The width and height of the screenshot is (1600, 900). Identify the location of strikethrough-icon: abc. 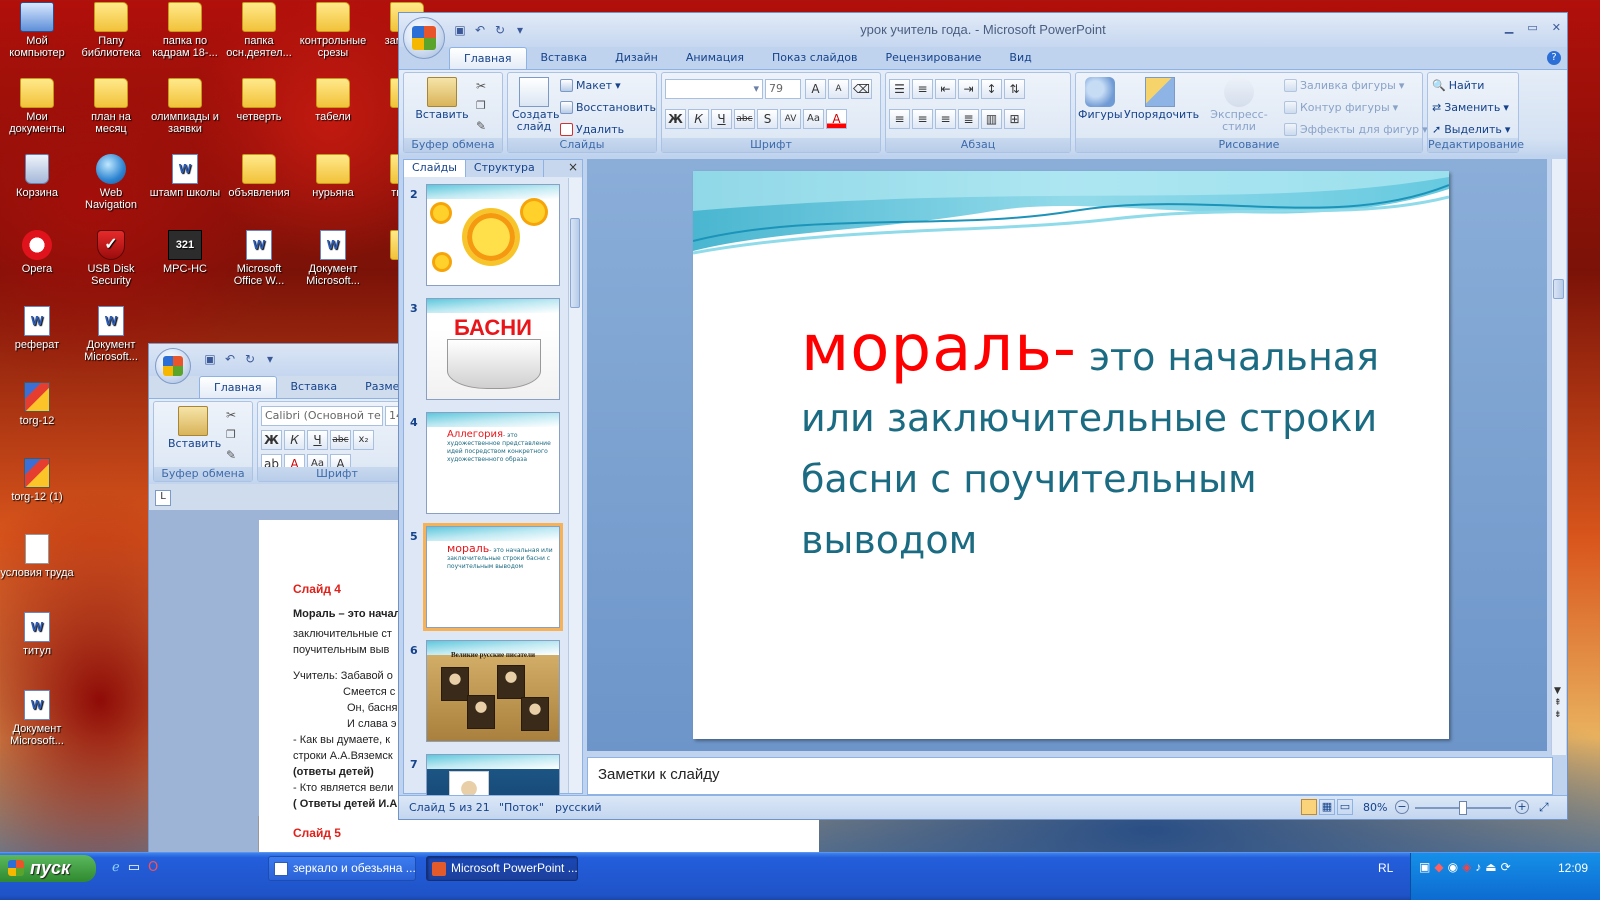
(744, 119).